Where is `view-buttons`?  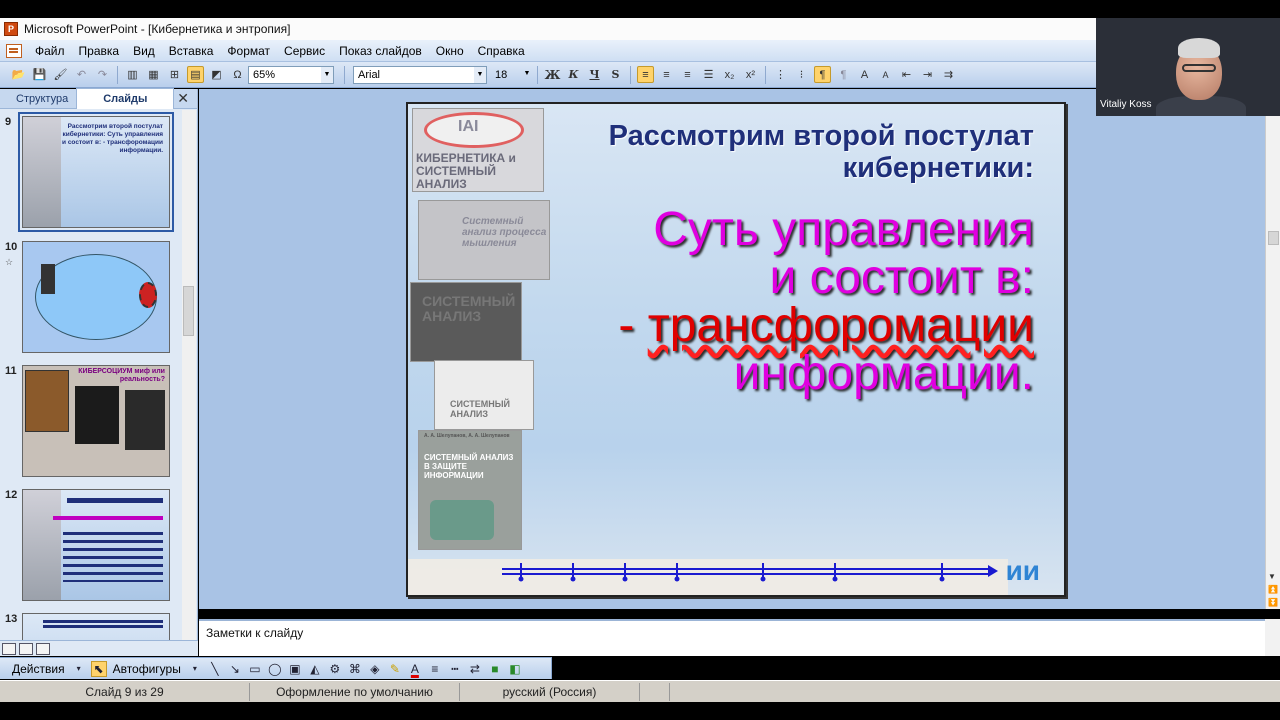 view-buttons is located at coordinates (99, 648).